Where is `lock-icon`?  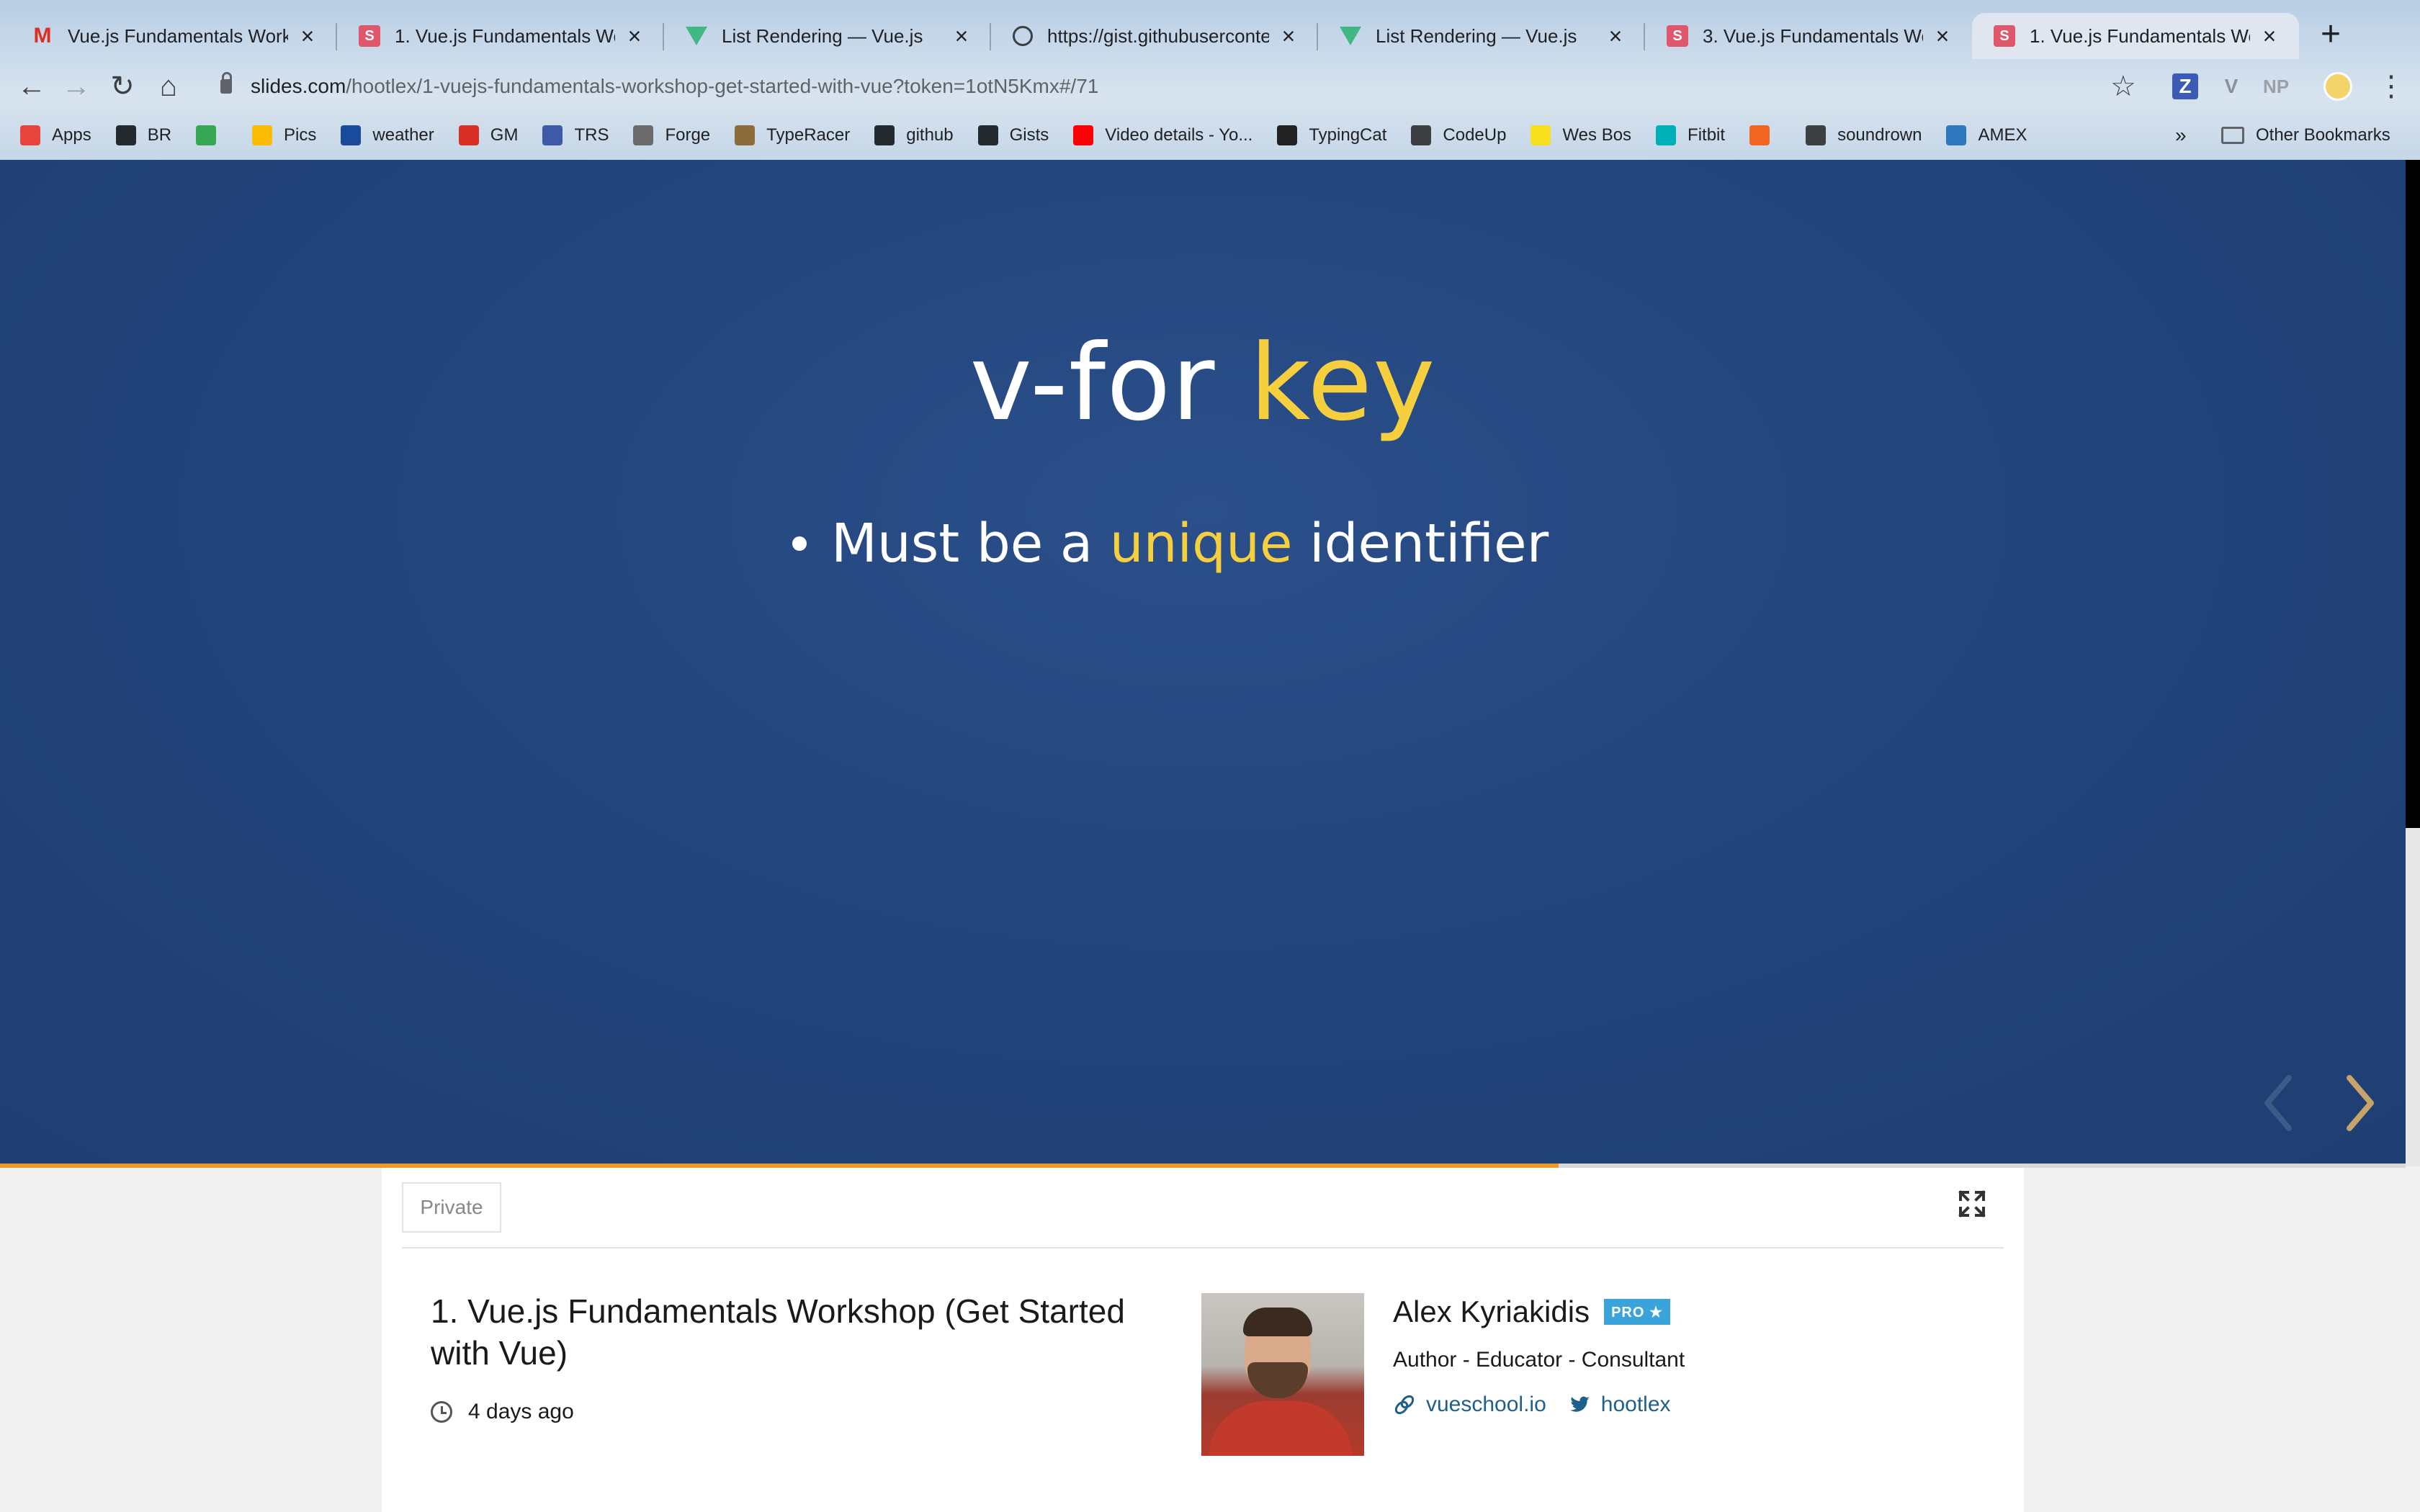 lock-icon is located at coordinates (226, 83).